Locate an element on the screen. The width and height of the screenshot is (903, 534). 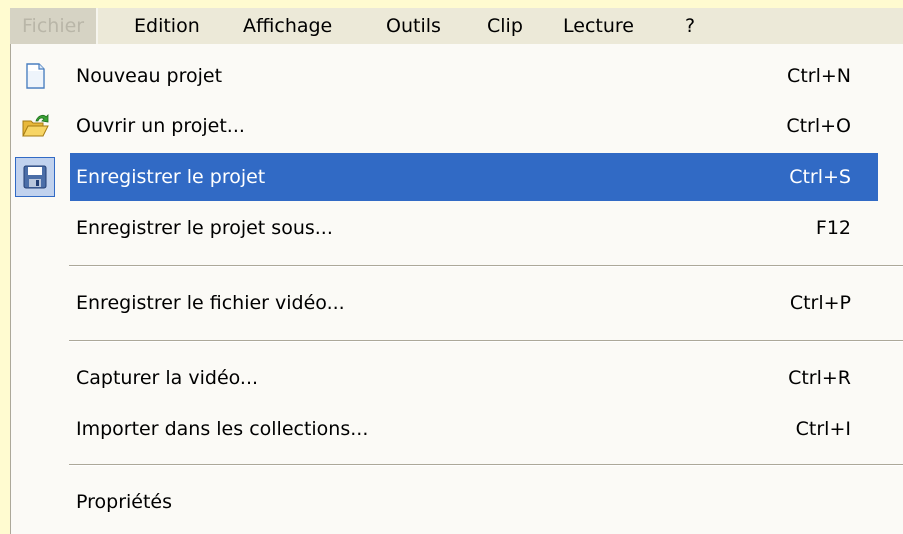
menu-lecture: Lecture is located at coordinates (598, 26).